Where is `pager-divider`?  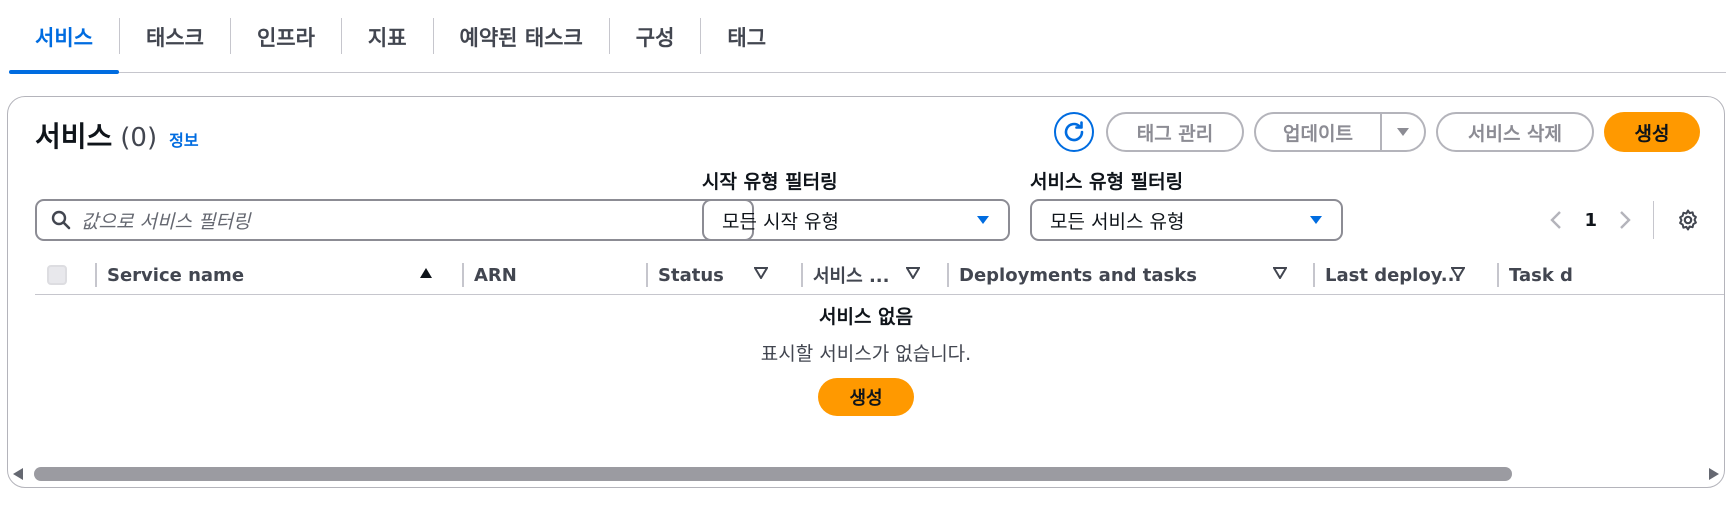 pager-divider is located at coordinates (1653, 220).